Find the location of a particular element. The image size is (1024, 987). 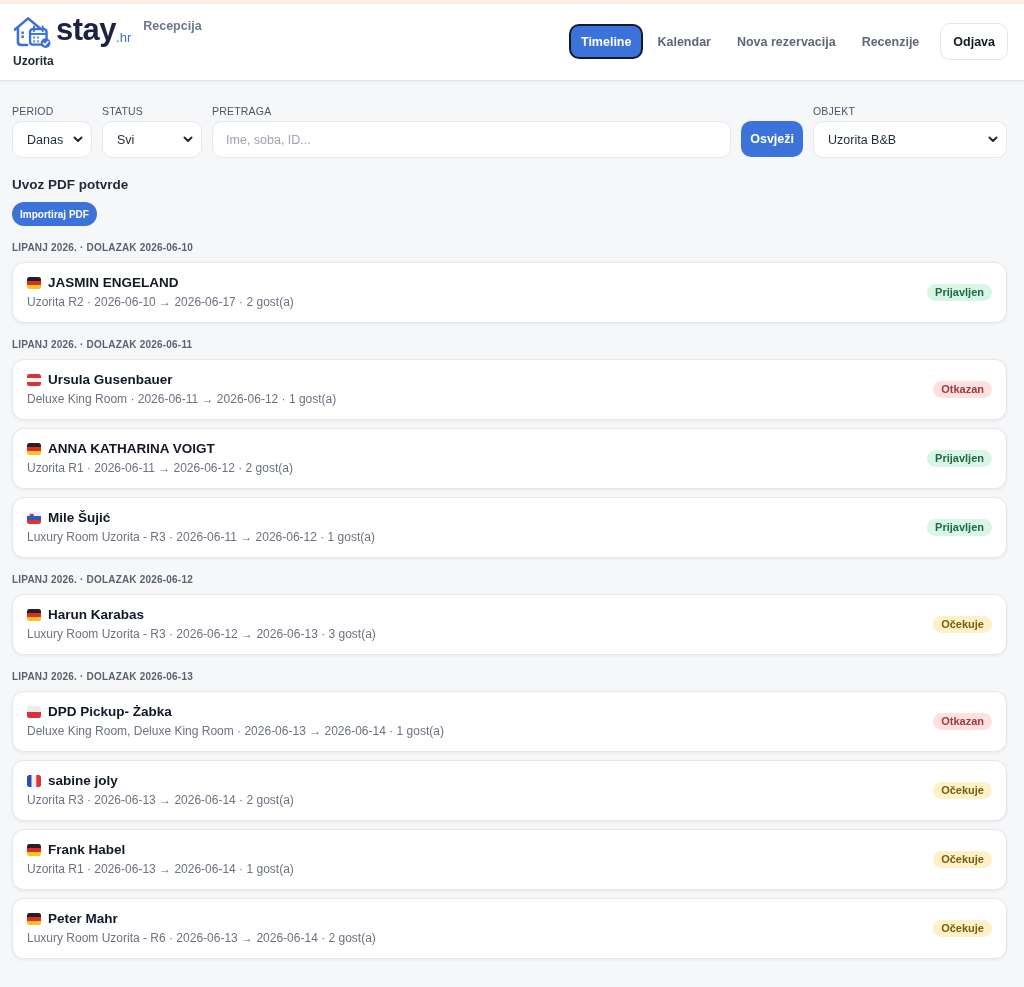

group-heading: LIPANJ 2026. · DOLAZAK 2026-06-13 is located at coordinates (103, 677).